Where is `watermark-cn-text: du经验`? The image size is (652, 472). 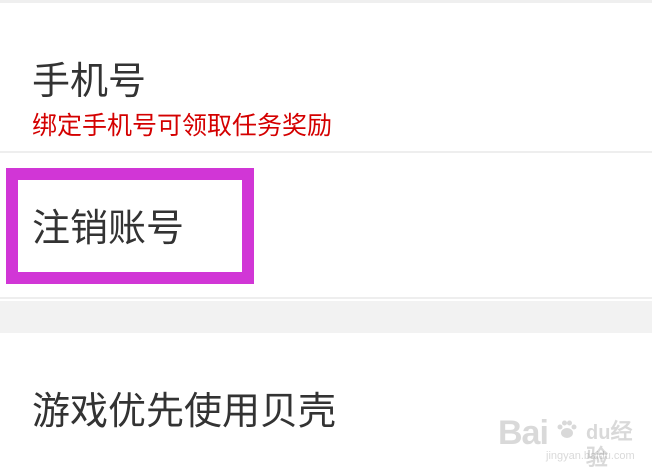 watermark-cn-text: du经验 is located at coordinates (612, 446).